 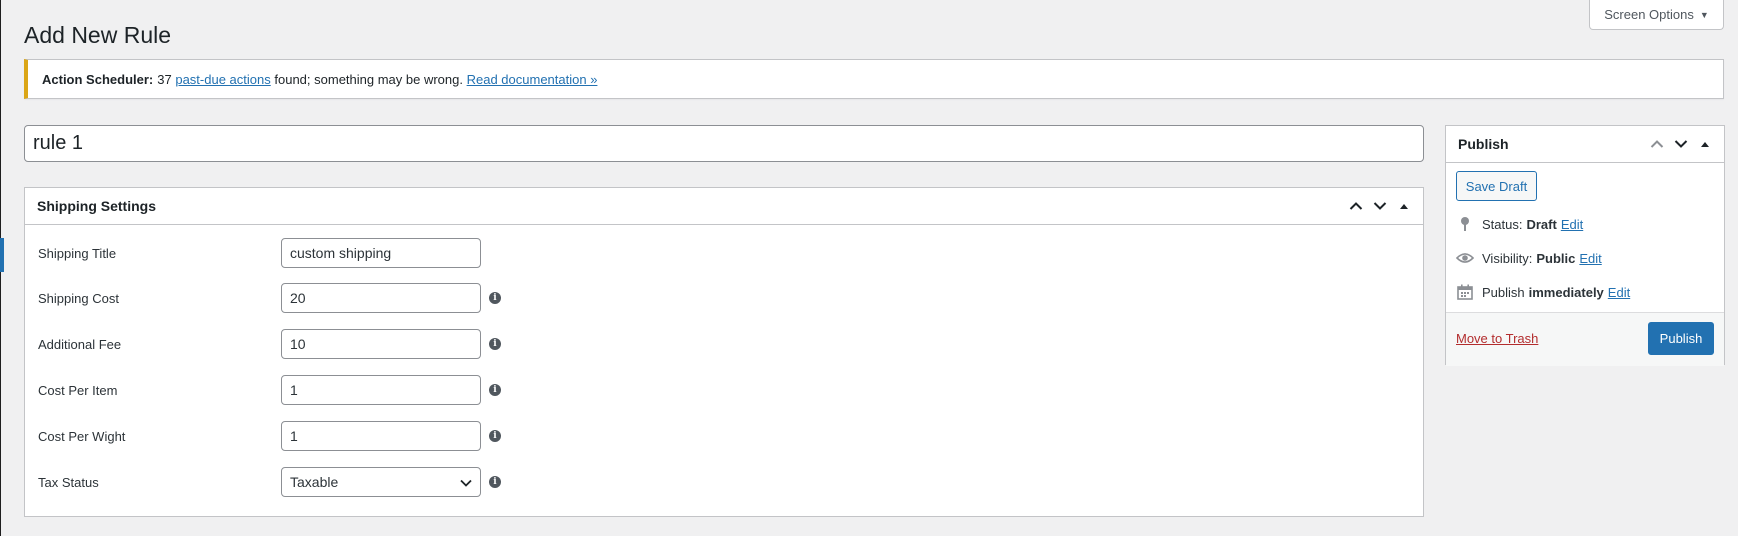 I want to click on status-row: Status: Draft Edit, so click(x=1519, y=224).